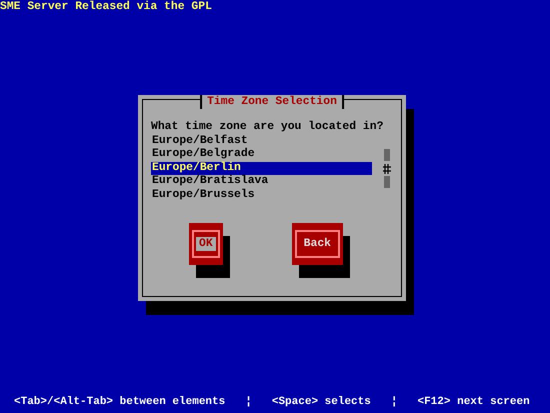 The height and width of the screenshot is (413, 550). I want to click on prompt-text: What time zone are you located in?, so click(267, 127).